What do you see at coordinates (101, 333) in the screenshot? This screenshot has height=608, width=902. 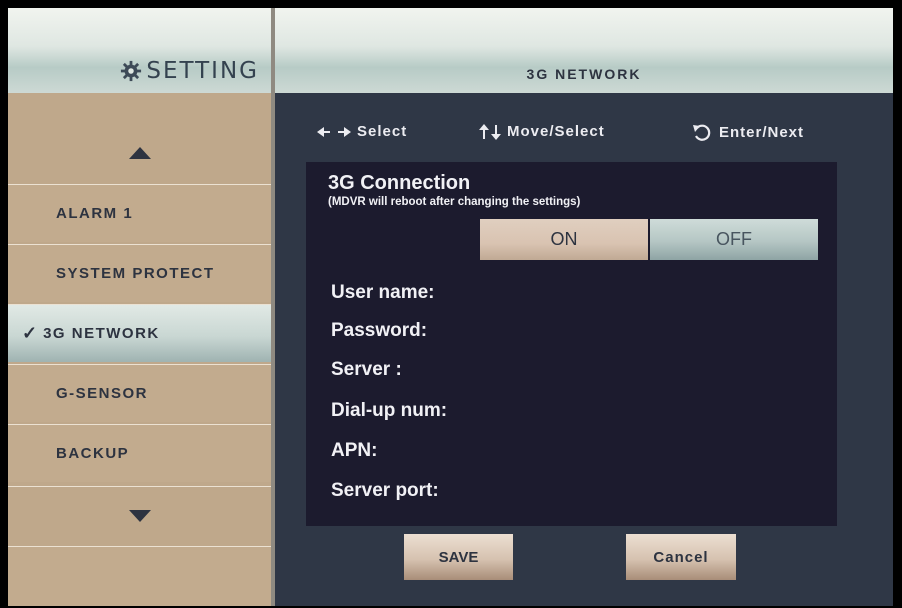 I see `sidebar-item-label: 3G NETWORK` at bounding box center [101, 333].